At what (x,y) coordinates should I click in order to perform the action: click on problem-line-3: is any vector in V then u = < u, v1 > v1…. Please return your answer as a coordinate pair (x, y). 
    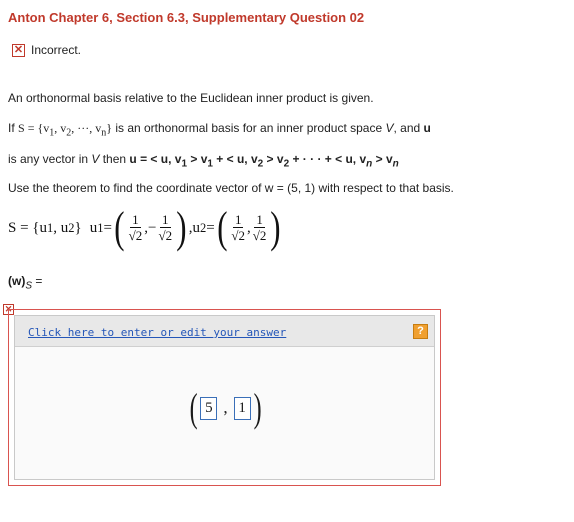
    Looking at the image, I should click on (203, 161).